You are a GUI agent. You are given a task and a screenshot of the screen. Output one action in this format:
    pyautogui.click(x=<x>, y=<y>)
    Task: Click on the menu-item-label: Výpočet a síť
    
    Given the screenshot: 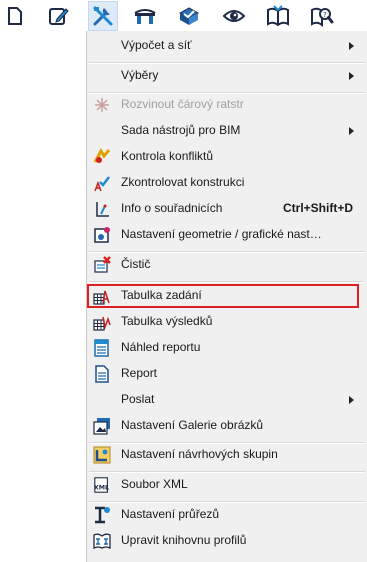 What is the action you would take?
    pyautogui.click(x=156, y=45)
    